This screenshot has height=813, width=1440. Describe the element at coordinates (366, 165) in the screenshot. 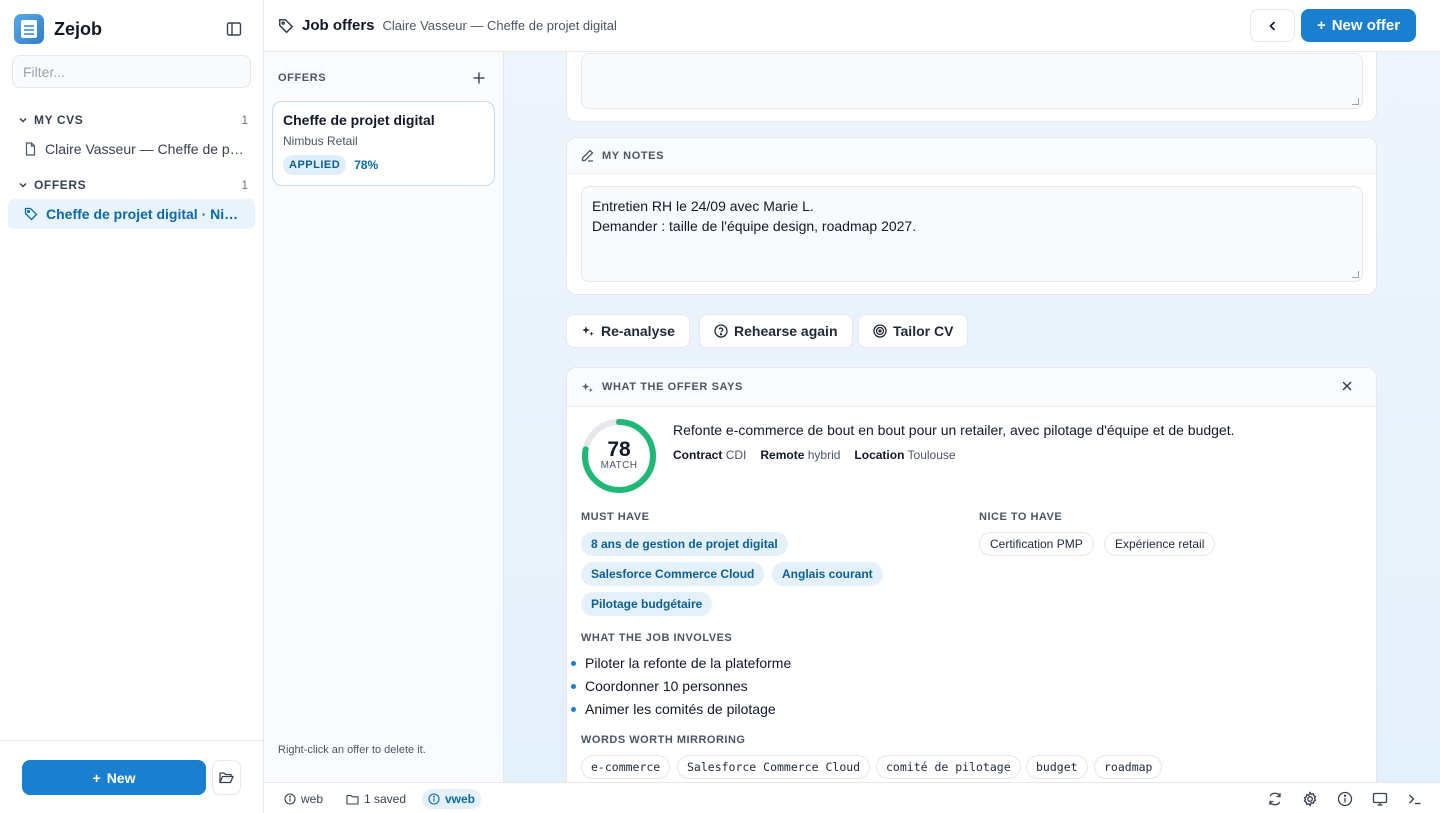

I see `match-percent: 78%` at that location.